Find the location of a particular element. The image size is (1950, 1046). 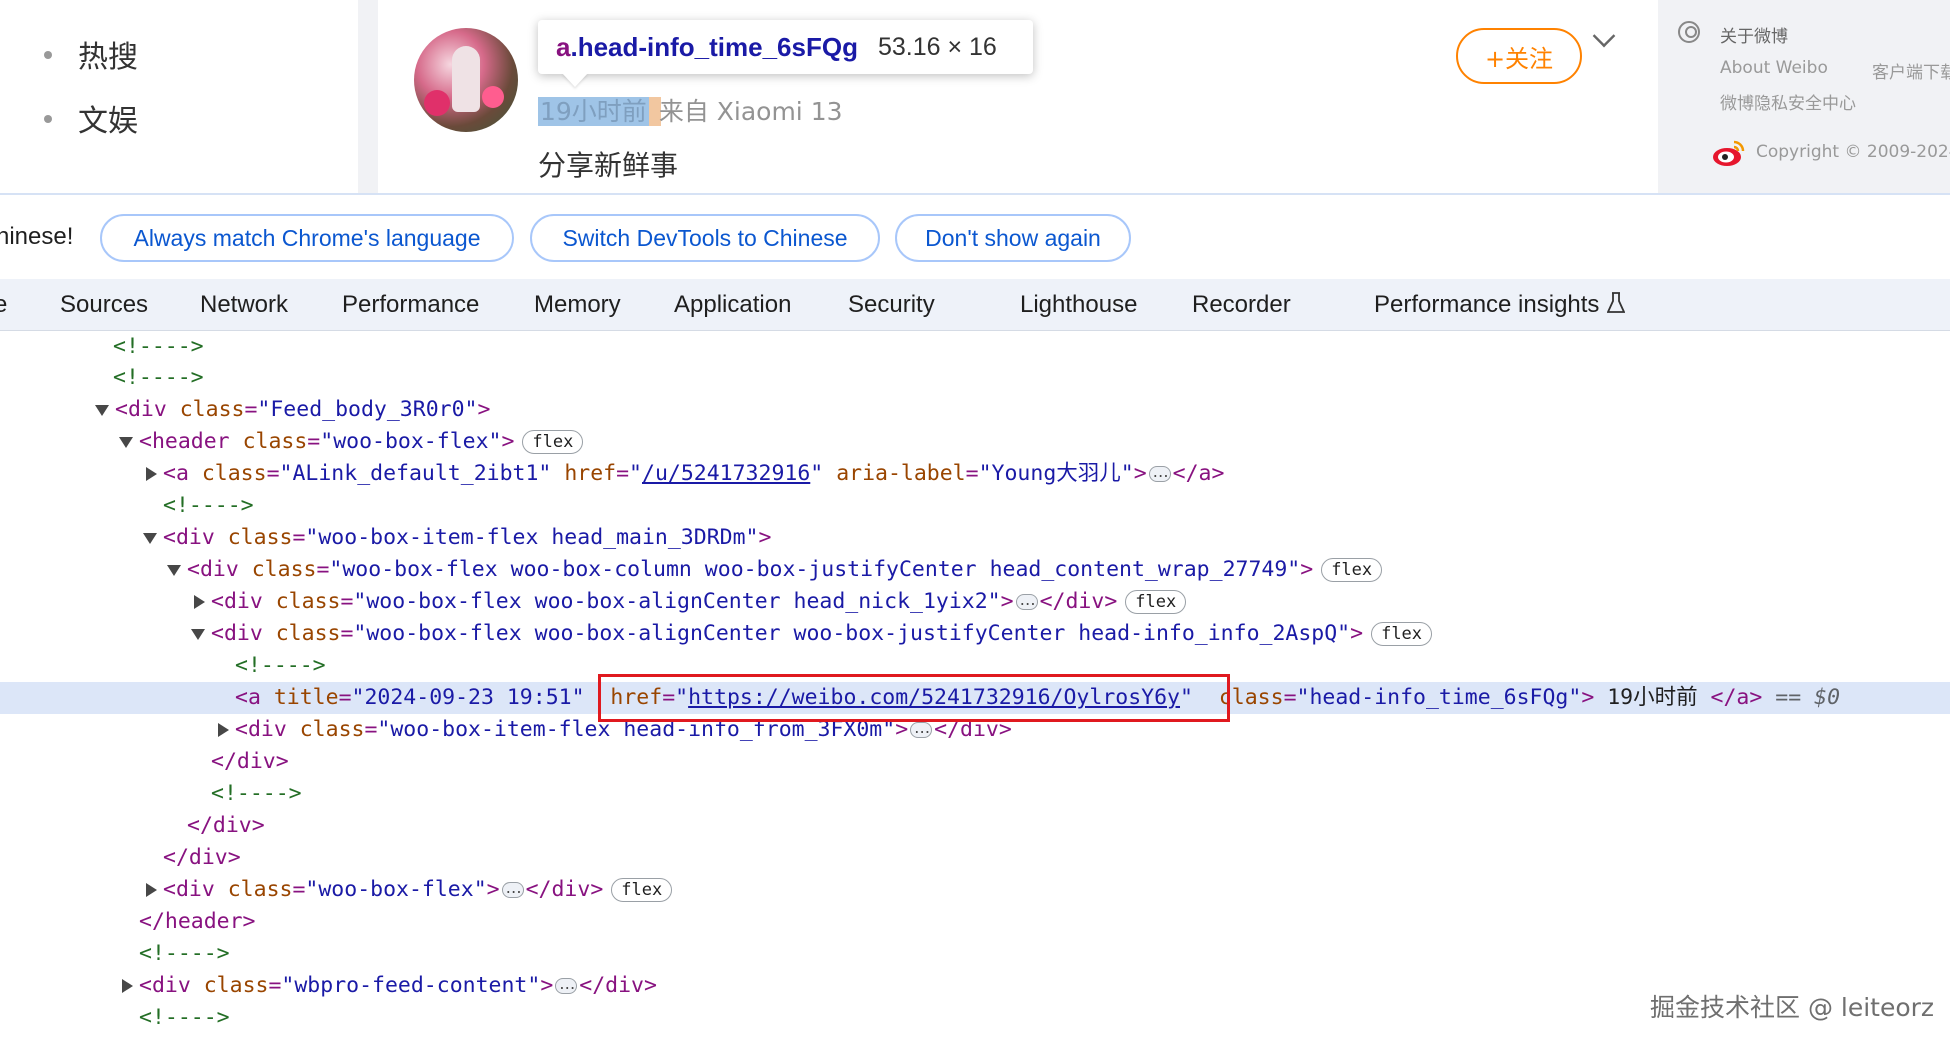

flask-icon is located at coordinates (1616, 302).